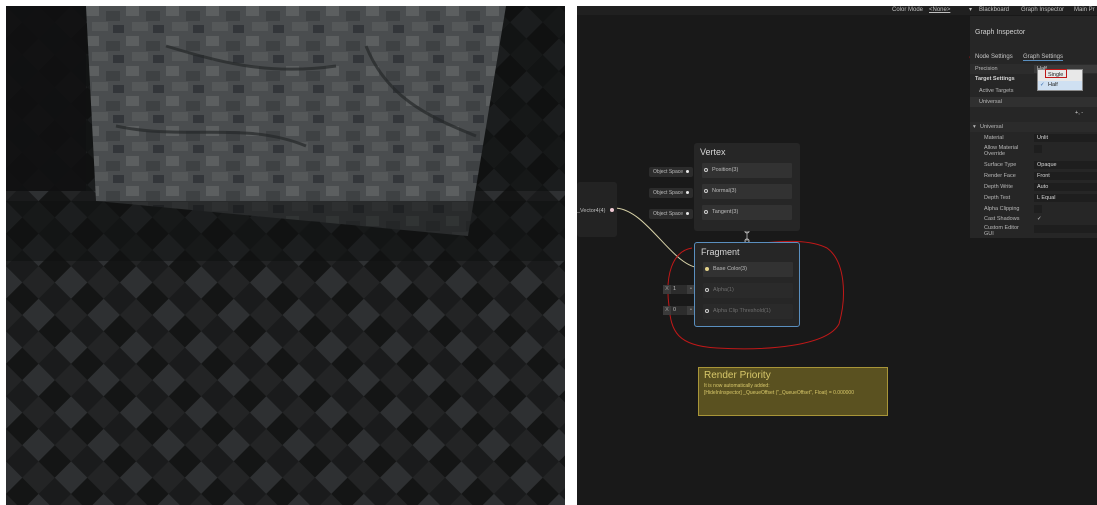 The image size is (1097, 505). What do you see at coordinates (747, 212) in the screenshot?
I see `vertex-port-tangent: Tangent(3)` at bounding box center [747, 212].